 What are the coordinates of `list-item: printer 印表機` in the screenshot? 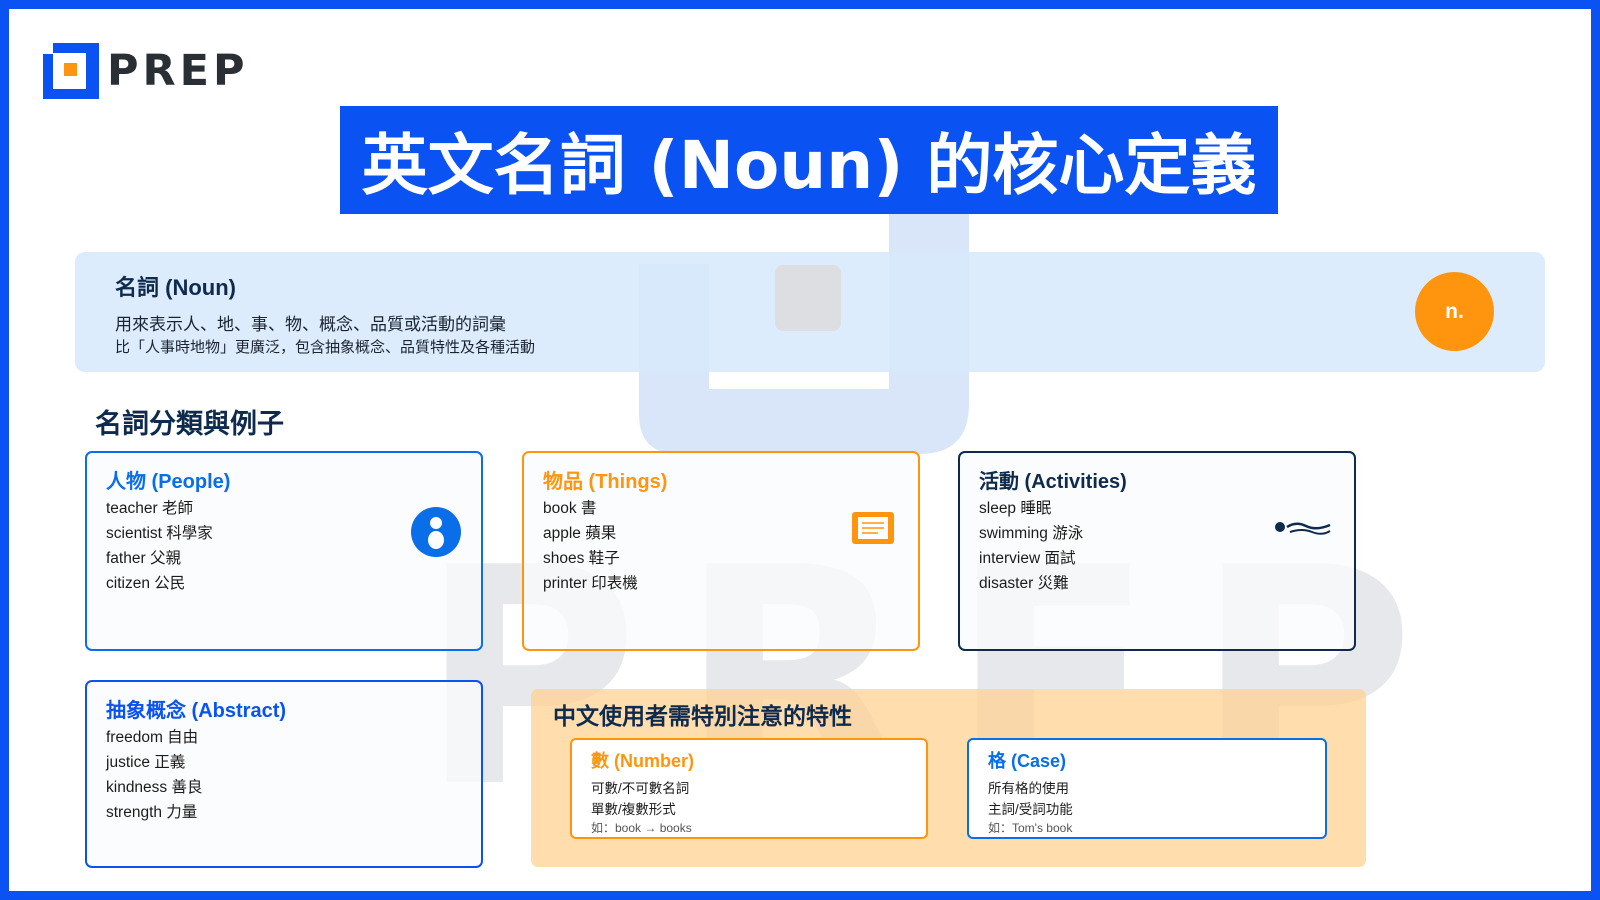 It's located at (590, 583).